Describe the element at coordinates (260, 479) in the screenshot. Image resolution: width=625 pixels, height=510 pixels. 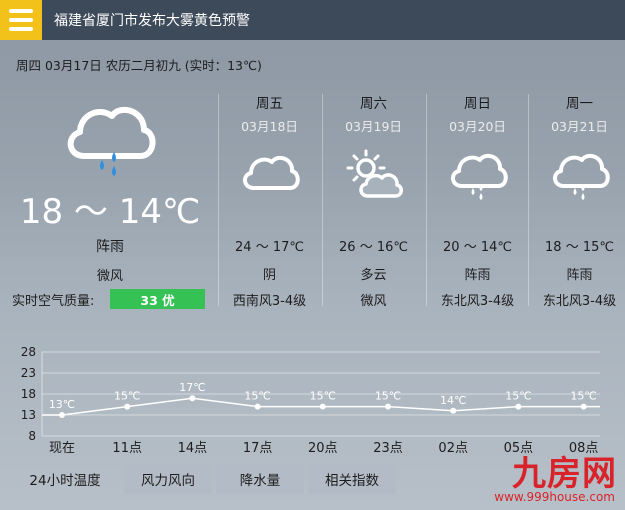
I see `tab-precipitation: 降水量` at that location.